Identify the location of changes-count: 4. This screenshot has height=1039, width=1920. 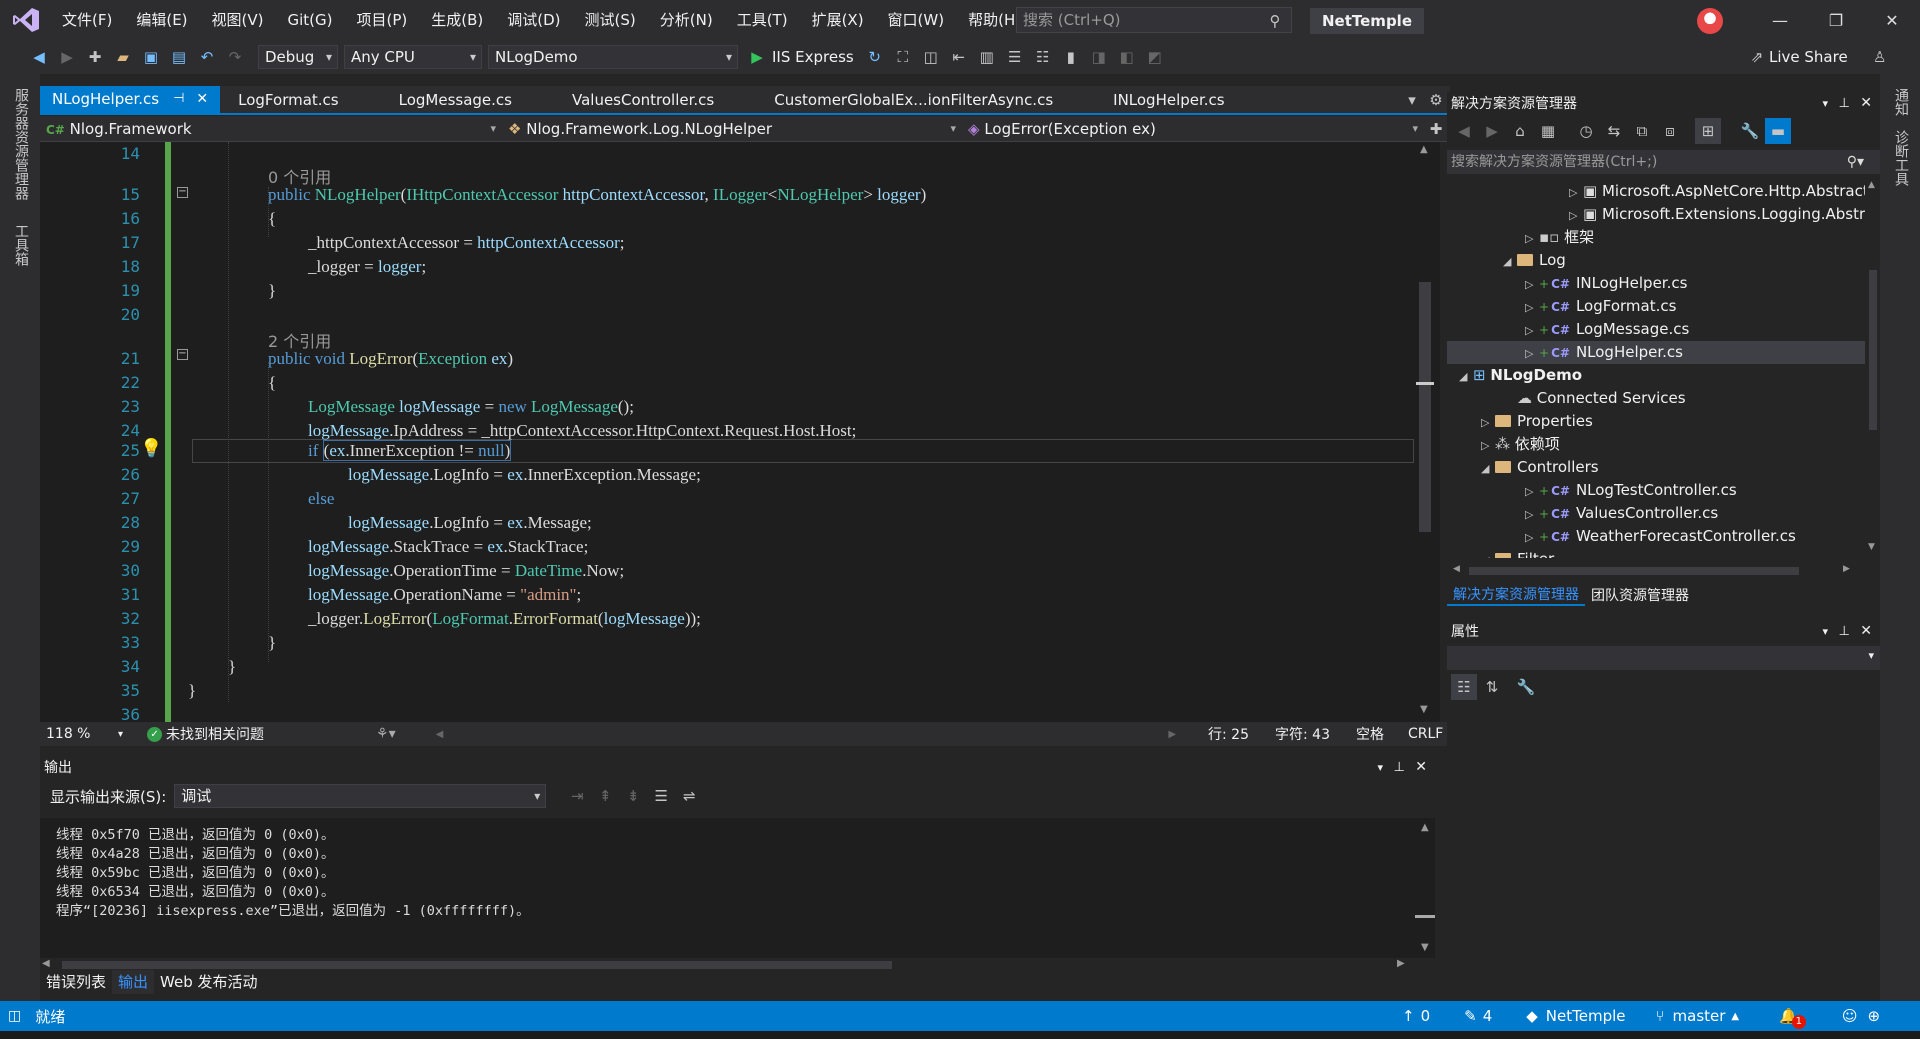
(1488, 1016).